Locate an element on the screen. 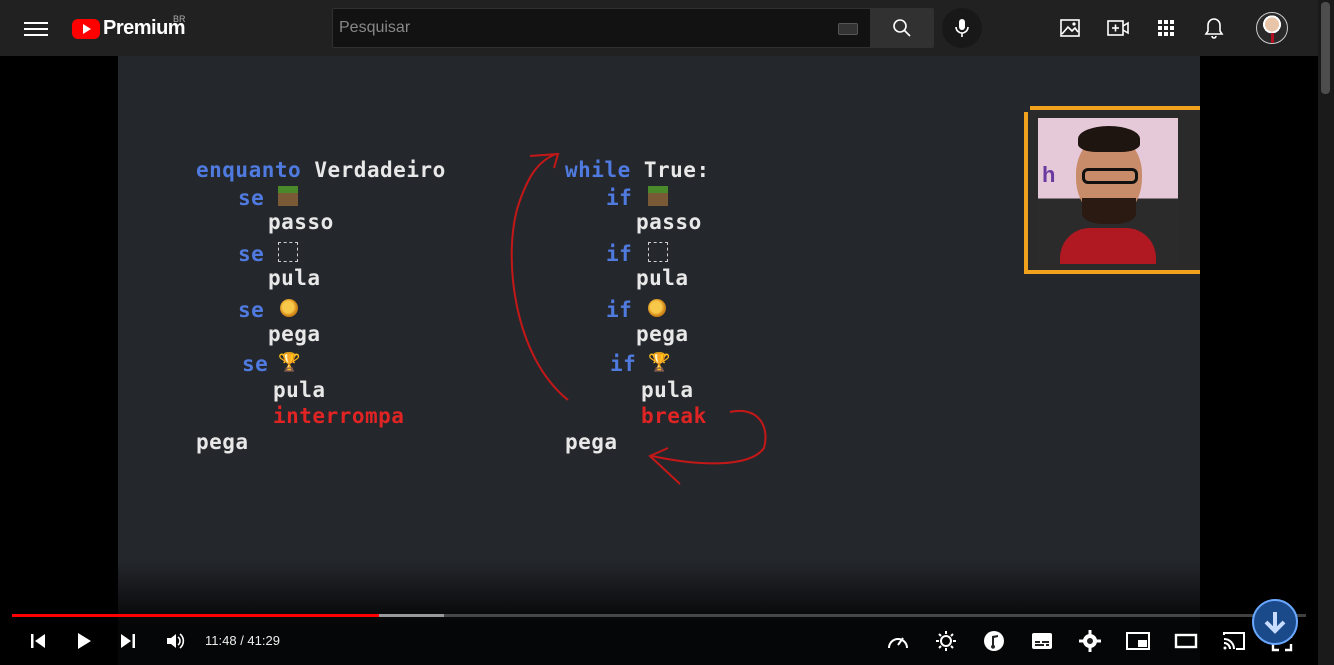 This screenshot has width=1334, height=665. next-button is located at coordinates (128, 641).